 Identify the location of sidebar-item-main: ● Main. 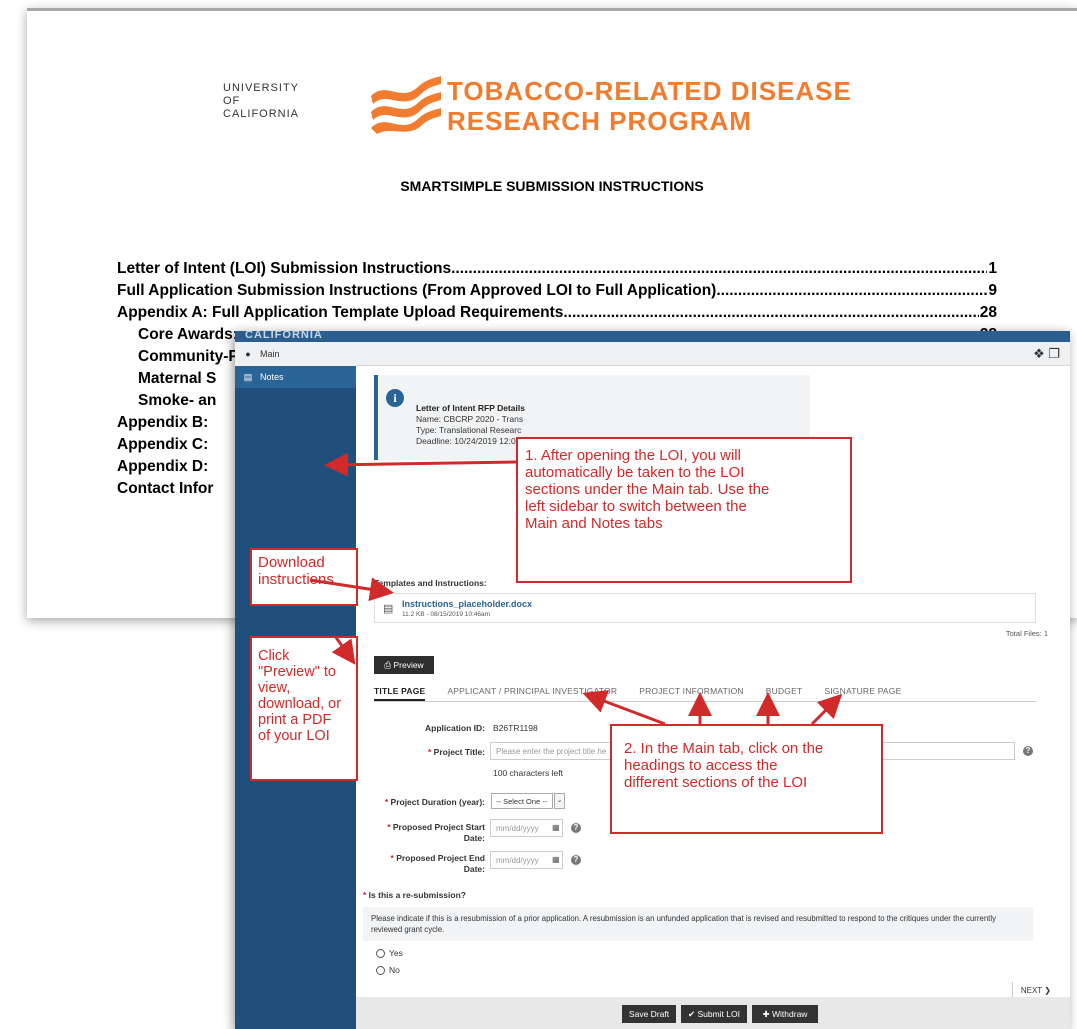
(295, 354).